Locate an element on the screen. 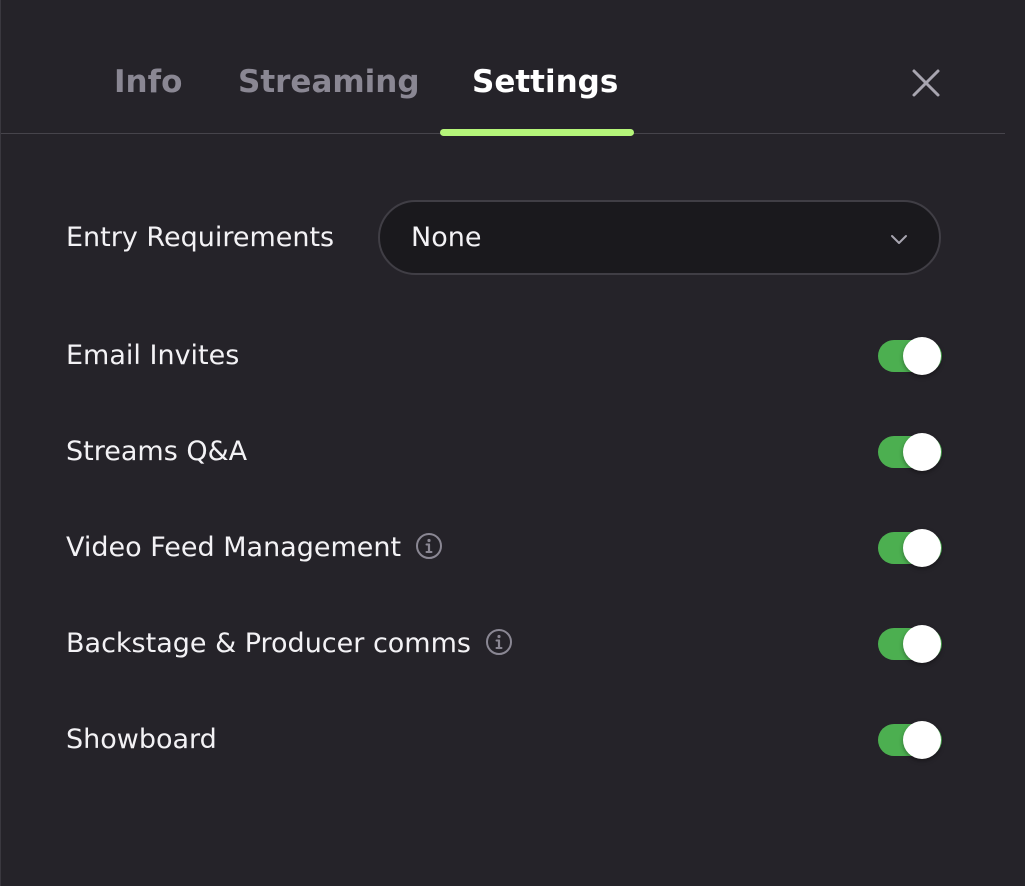 The image size is (1025, 886). entry-requirements-select: None is located at coordinates (659, 237).